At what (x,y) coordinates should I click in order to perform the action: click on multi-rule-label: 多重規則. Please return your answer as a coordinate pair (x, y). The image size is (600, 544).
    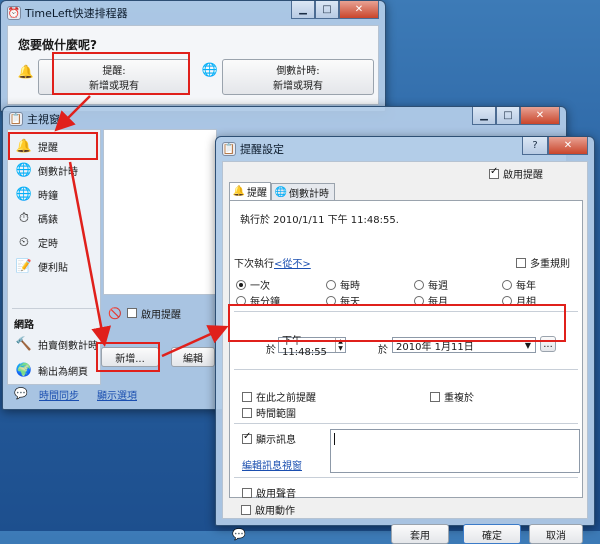
    Looking at the image, I should click on (550, 264).